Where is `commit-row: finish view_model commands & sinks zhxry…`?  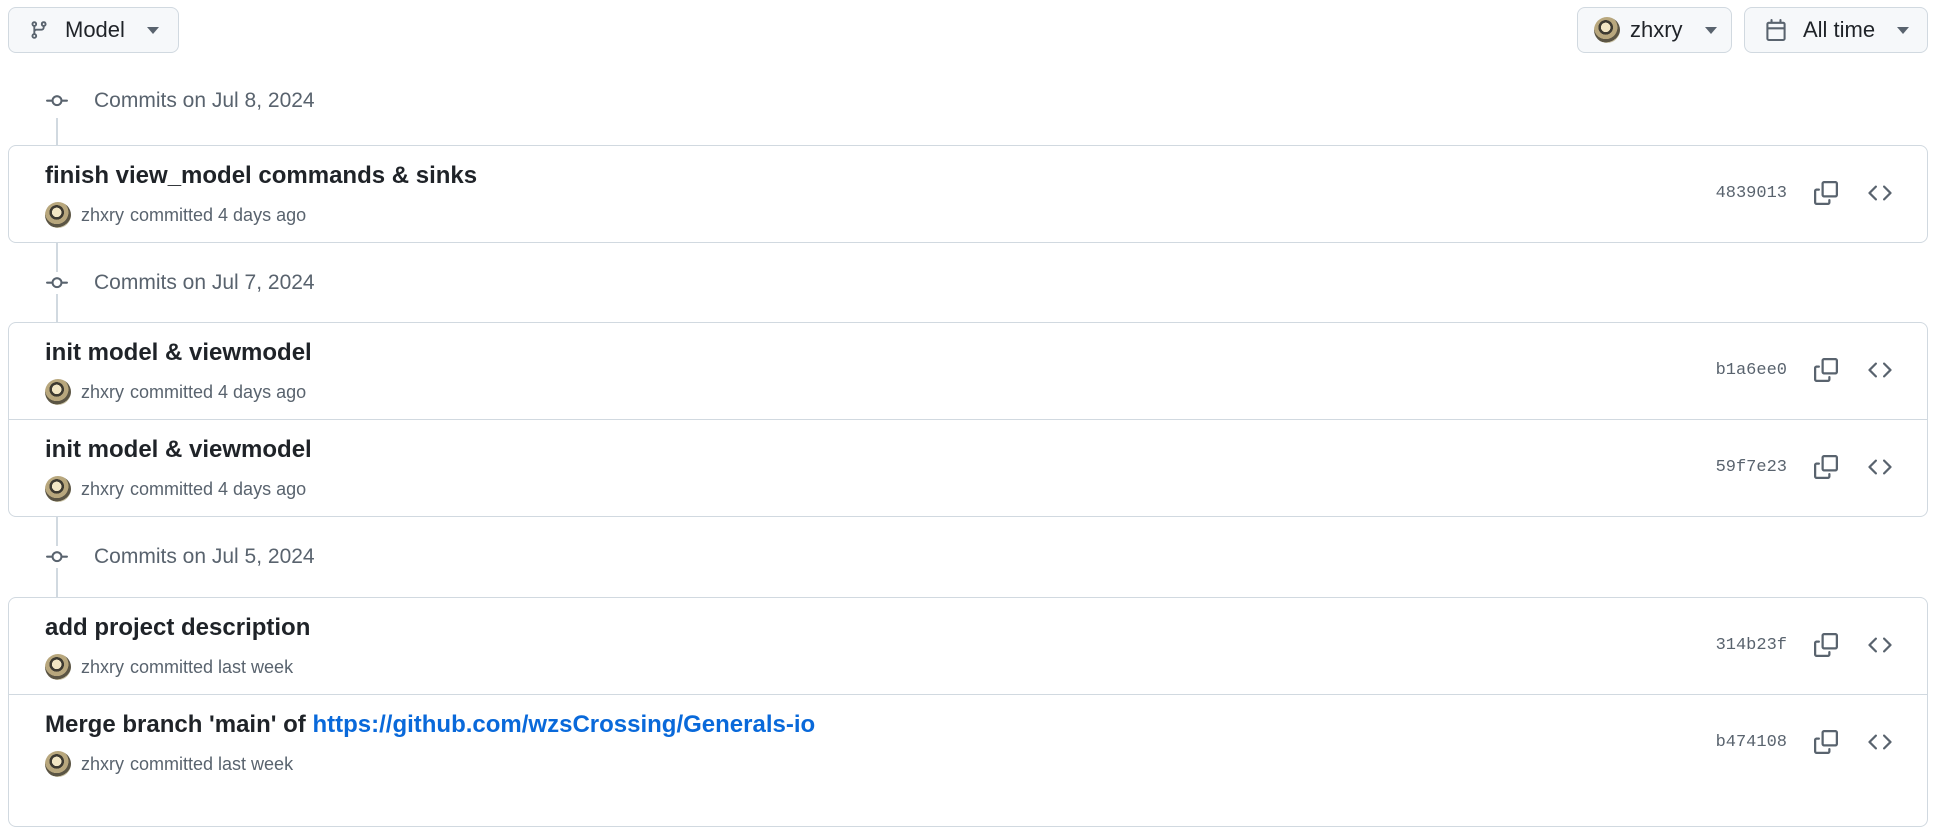
commit-row: finish view_model commands & sinks zhxry… is located at coordinates (968, 194).